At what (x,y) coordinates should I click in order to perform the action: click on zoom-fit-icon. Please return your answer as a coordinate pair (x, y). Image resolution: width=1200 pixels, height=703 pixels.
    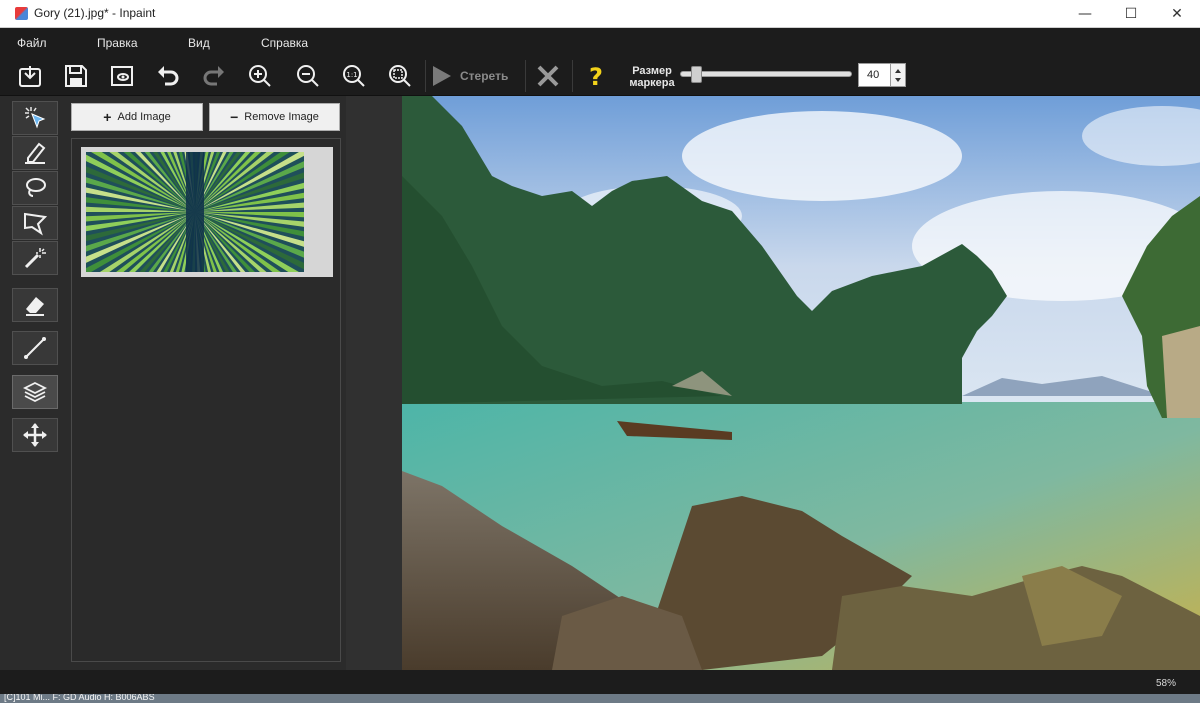
    Looking at the image, I should click on (400, 76).